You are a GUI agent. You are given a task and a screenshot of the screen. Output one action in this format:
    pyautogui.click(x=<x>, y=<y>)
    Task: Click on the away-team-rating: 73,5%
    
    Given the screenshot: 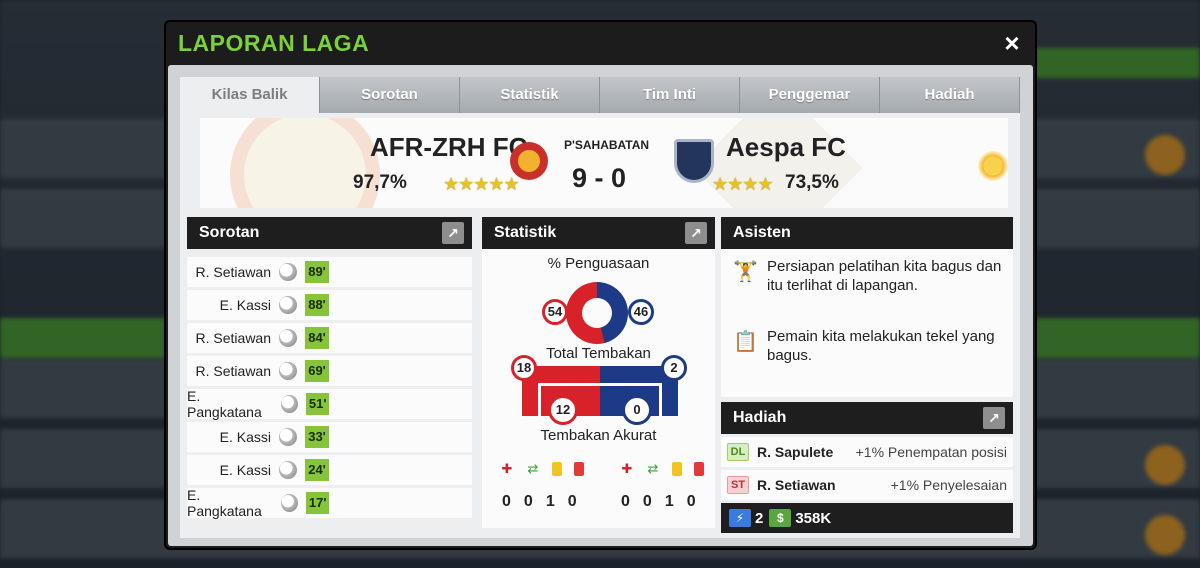 What is the action you would take?
    pyautogui.click(x=812, y=182)
    